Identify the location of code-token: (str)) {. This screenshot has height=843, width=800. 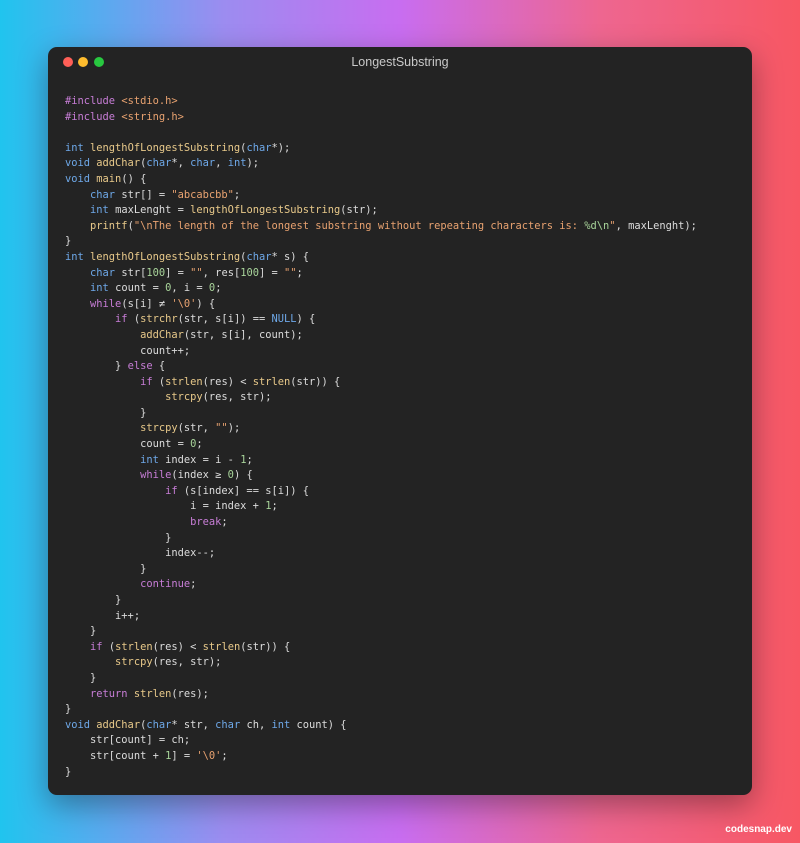
(315, 381).